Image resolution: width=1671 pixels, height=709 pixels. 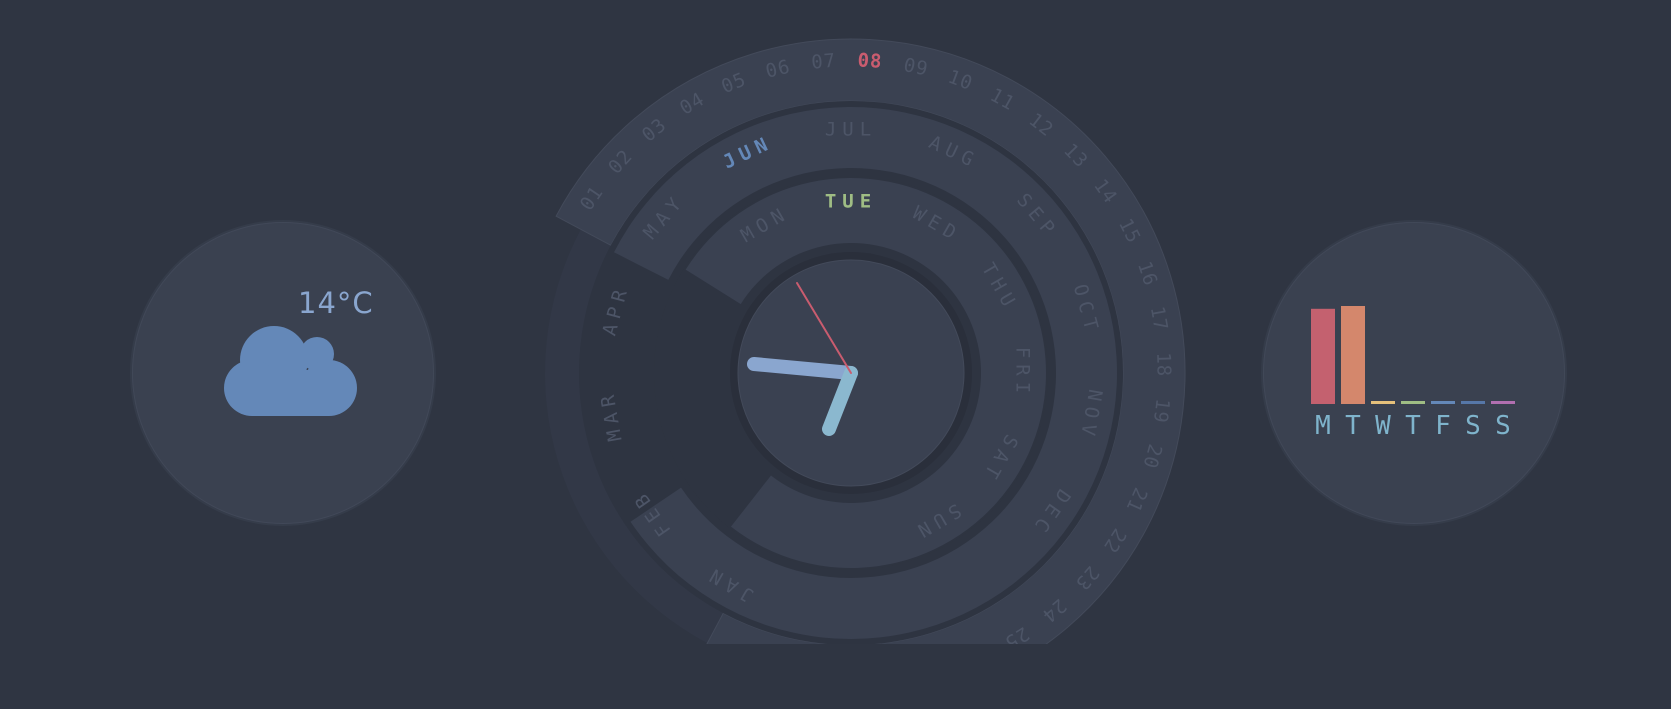 What do you see at coordinates (851, 202) in the screenshot?
I see `weekday-label: TUE` at bounding box center [851, 202].